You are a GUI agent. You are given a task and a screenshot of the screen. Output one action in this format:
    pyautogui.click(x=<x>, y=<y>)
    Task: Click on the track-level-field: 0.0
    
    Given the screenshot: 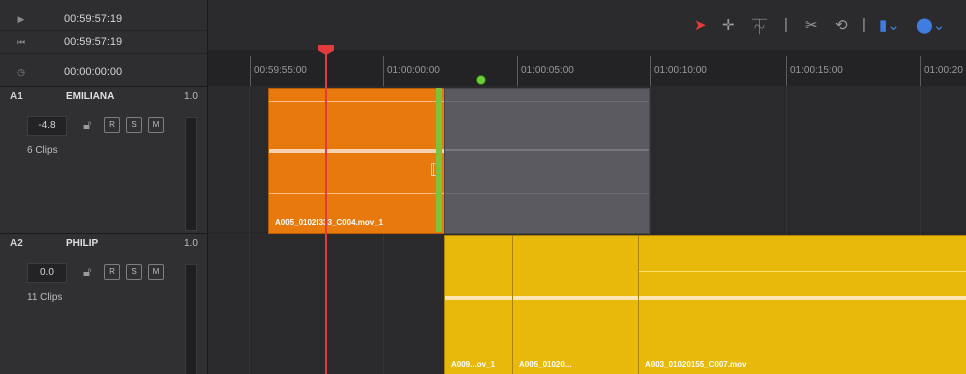 What is the action you would take?
    pyautogui.click(x=47, y=273)
    